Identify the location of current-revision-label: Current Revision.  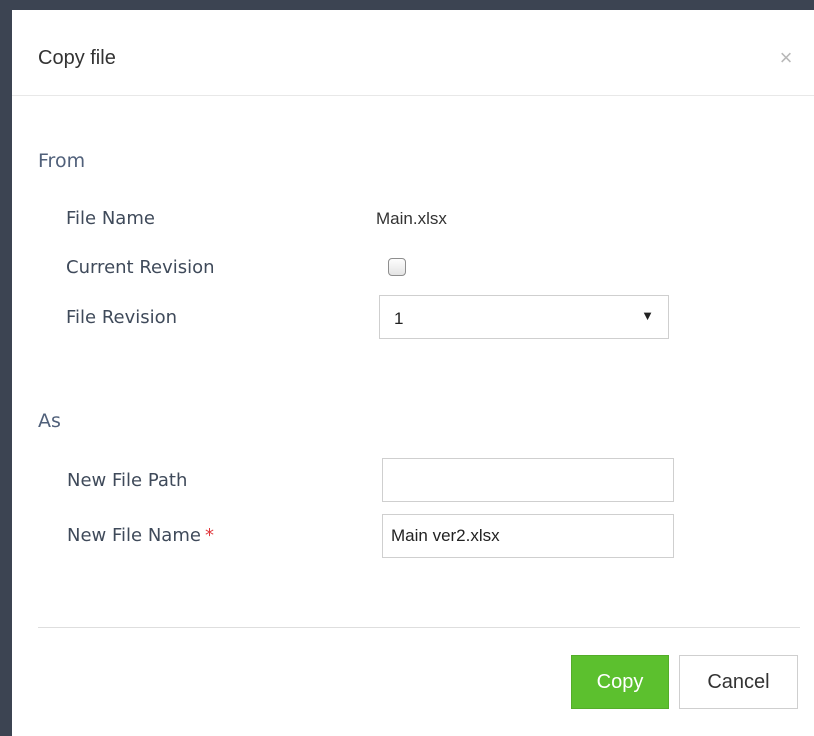
(140, 267).